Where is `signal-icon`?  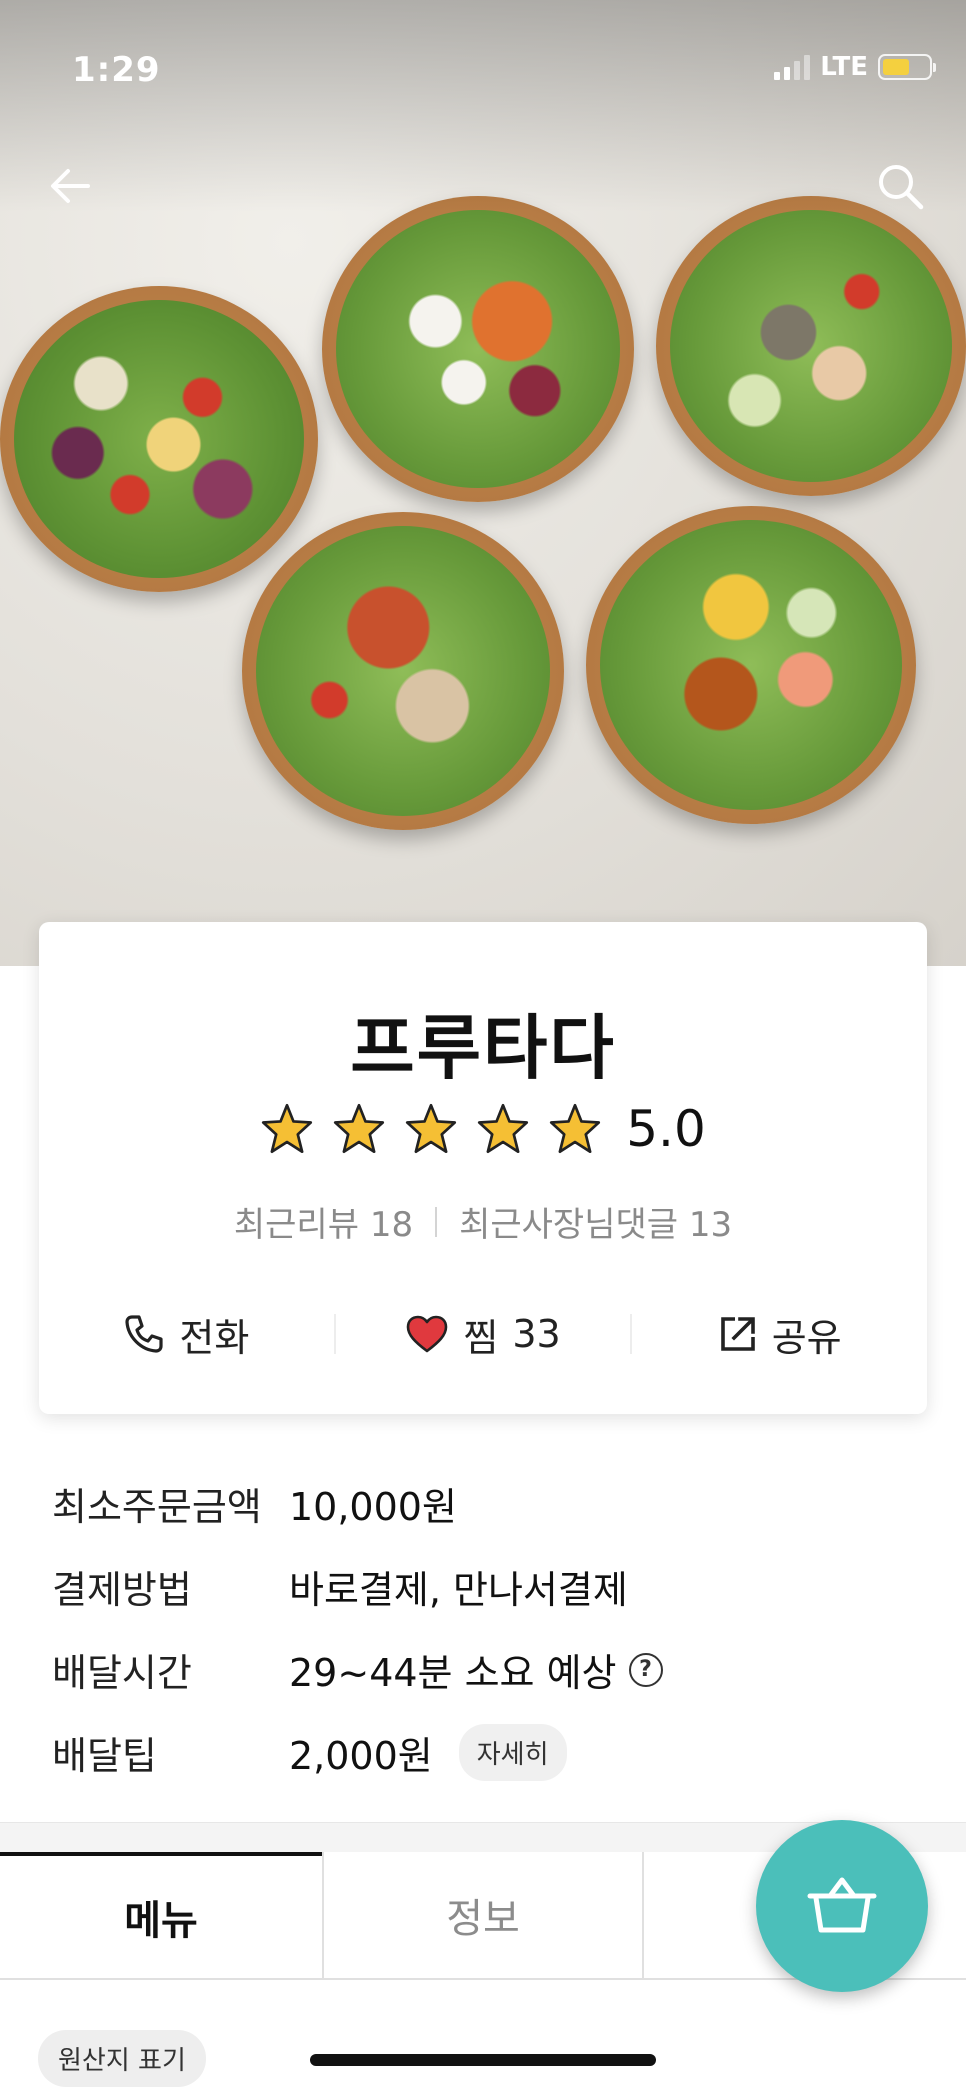
signal-icon is located at coordinates (792, 67).